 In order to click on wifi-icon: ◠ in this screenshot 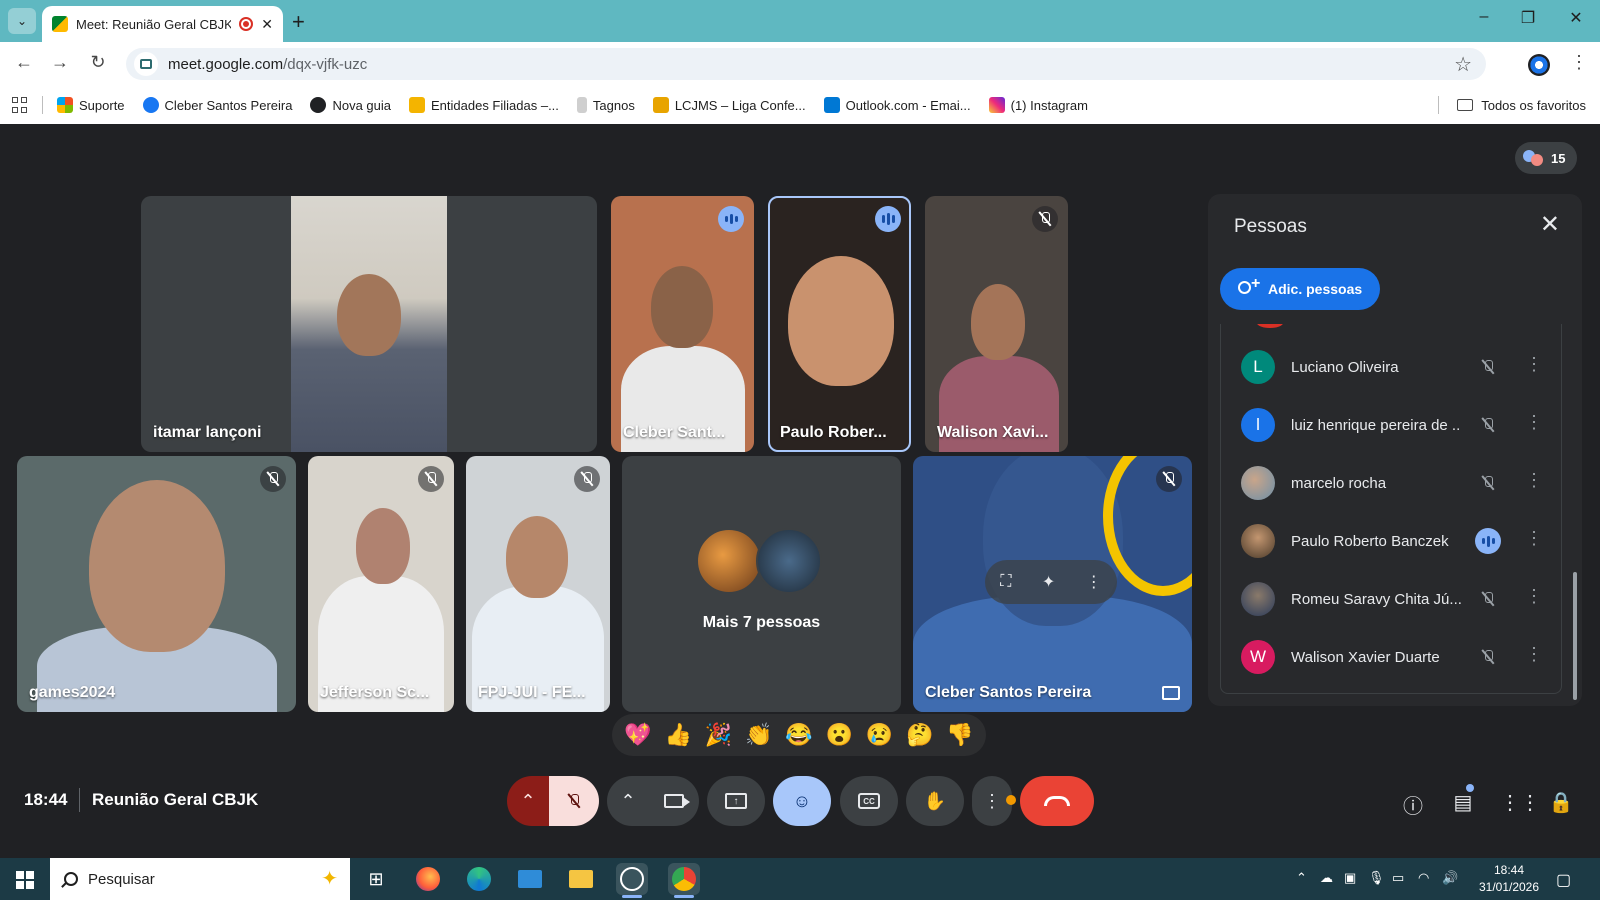, I will do `click(1423, 878)`.